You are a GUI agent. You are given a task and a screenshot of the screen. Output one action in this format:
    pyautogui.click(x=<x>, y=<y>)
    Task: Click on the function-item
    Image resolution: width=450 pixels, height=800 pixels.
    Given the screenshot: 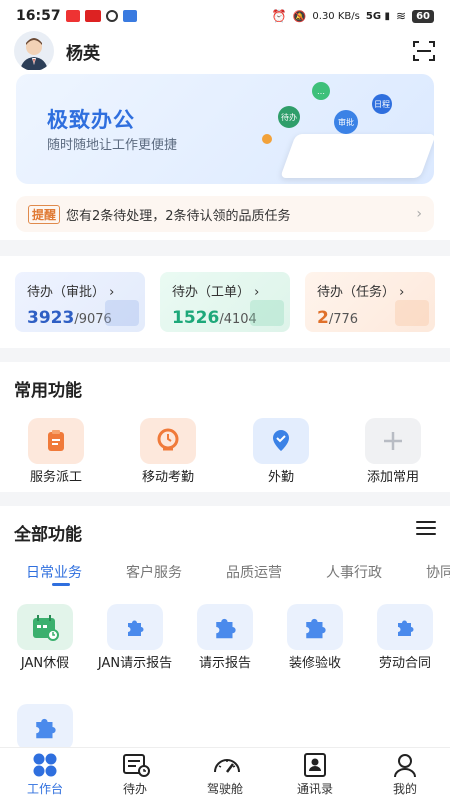 What is the action you would take?
    pyautogui.click(x=45, y=727)
    